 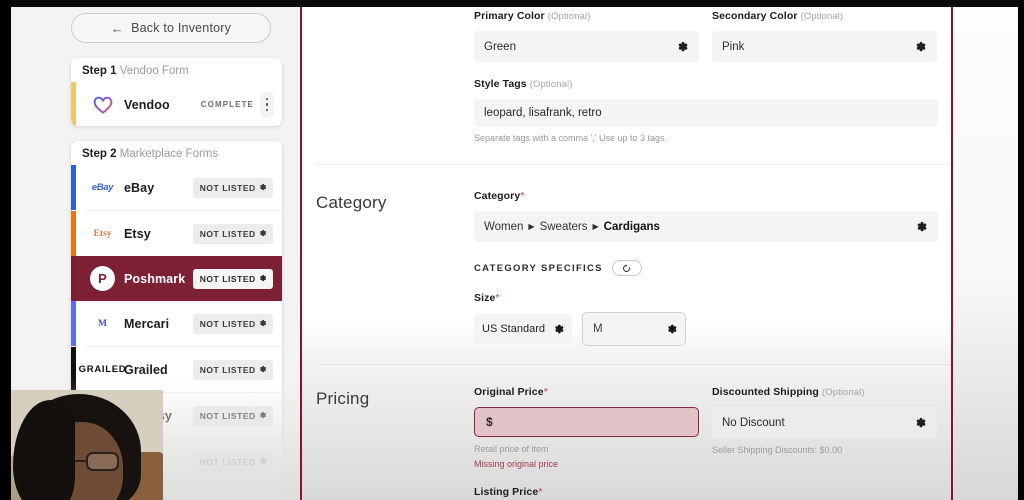 I want to click on category-select: Women ▶ Sweaters ▶ Cardigans ✽, so click(x=706, y=226).